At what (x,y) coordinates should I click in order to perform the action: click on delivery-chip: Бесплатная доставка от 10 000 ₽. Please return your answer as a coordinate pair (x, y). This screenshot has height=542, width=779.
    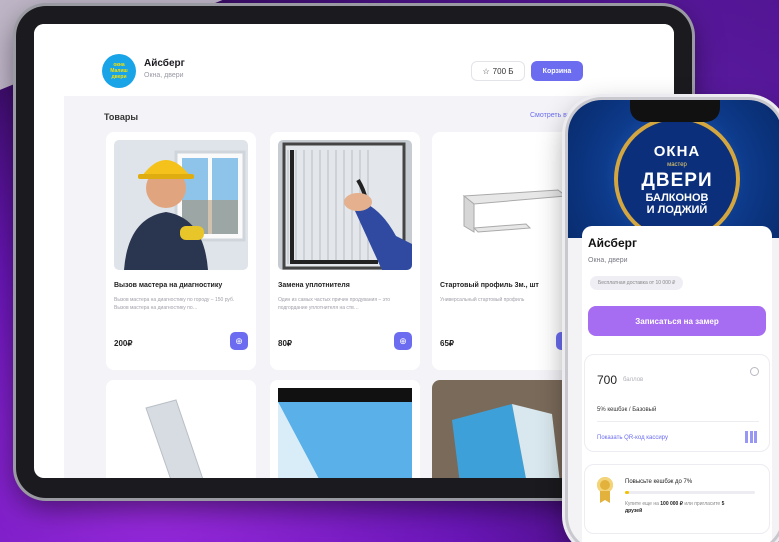
    Looking at the image, I should click on (637, 283).